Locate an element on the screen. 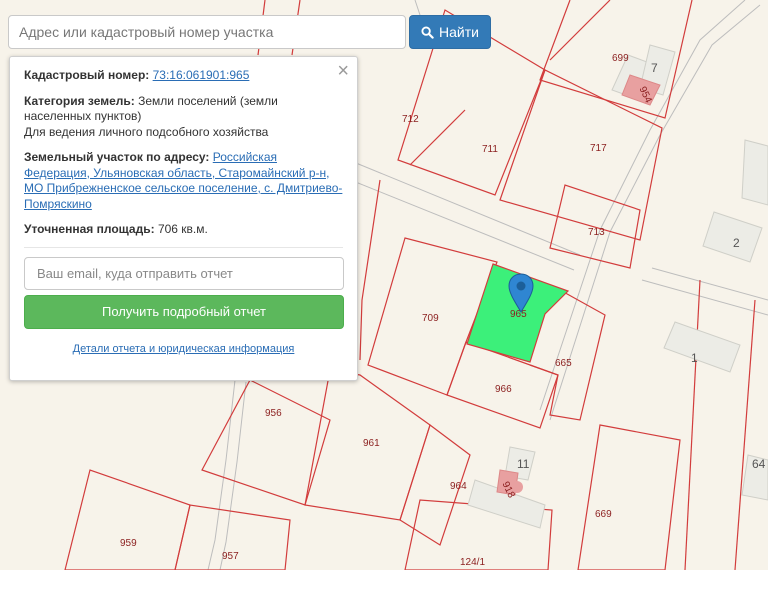 This screenshot has width=768, height=614. parcel-label: 699 is located at coordinates (620, 58).